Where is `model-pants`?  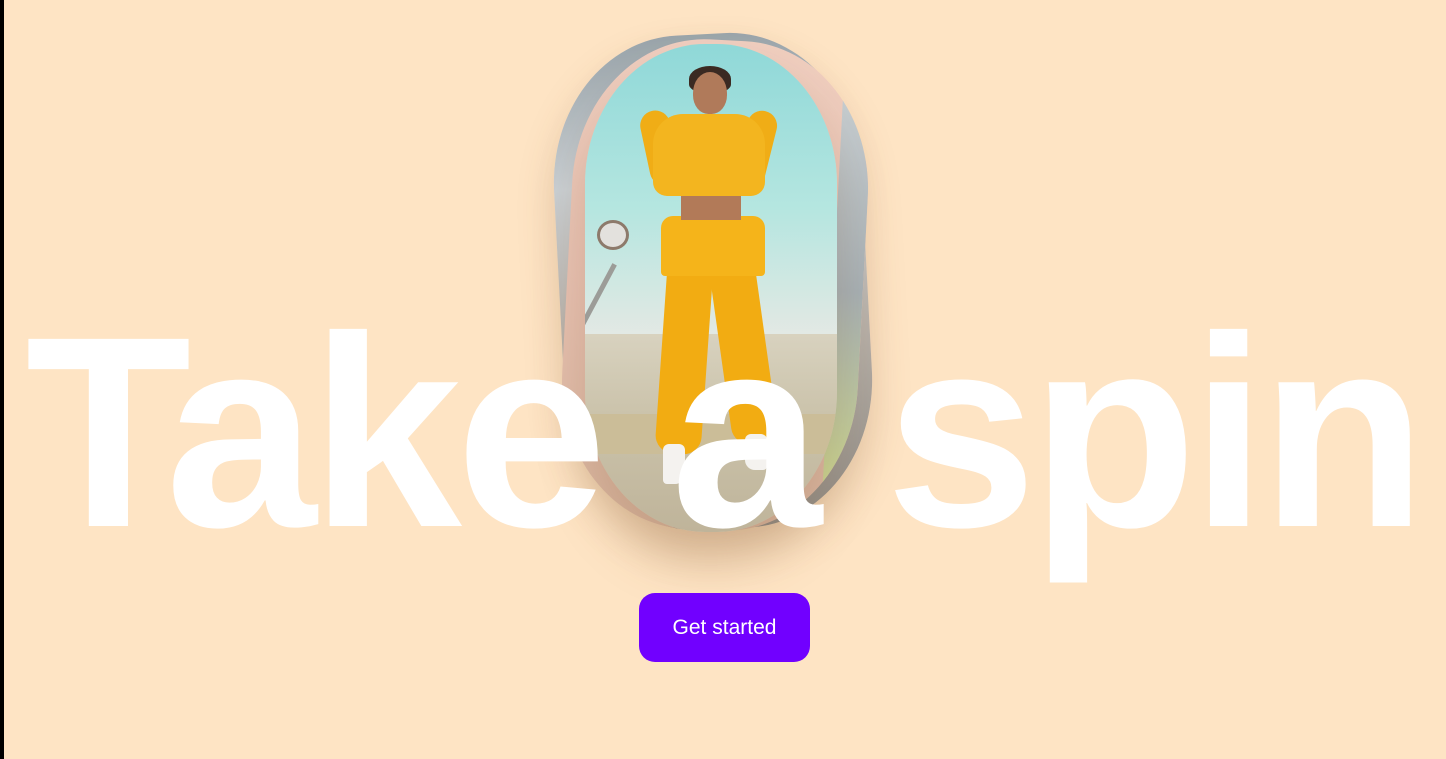
model-pants is located at coordinates (713, 246).